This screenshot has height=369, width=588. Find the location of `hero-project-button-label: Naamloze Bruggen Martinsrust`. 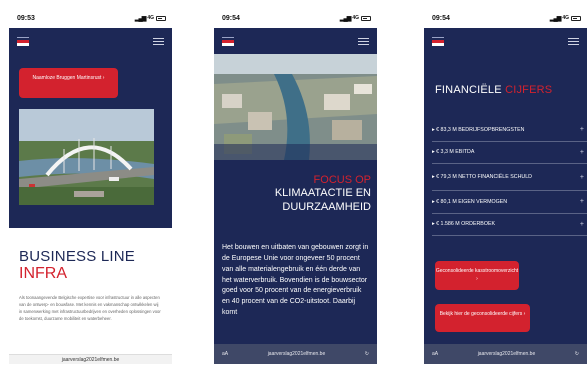

hero-project-button-label: Naamloze Bruggen Martinsrust is located at coordinates (67, 78).